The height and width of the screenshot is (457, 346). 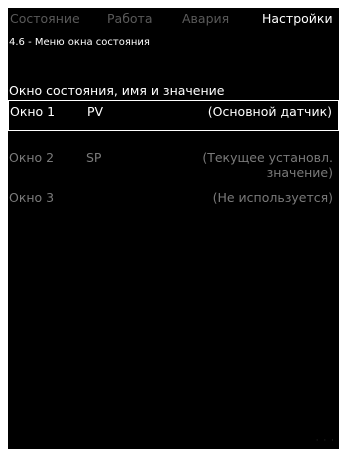 I want to click on row-description: (Основной датчик), so click(x=270, y=111).